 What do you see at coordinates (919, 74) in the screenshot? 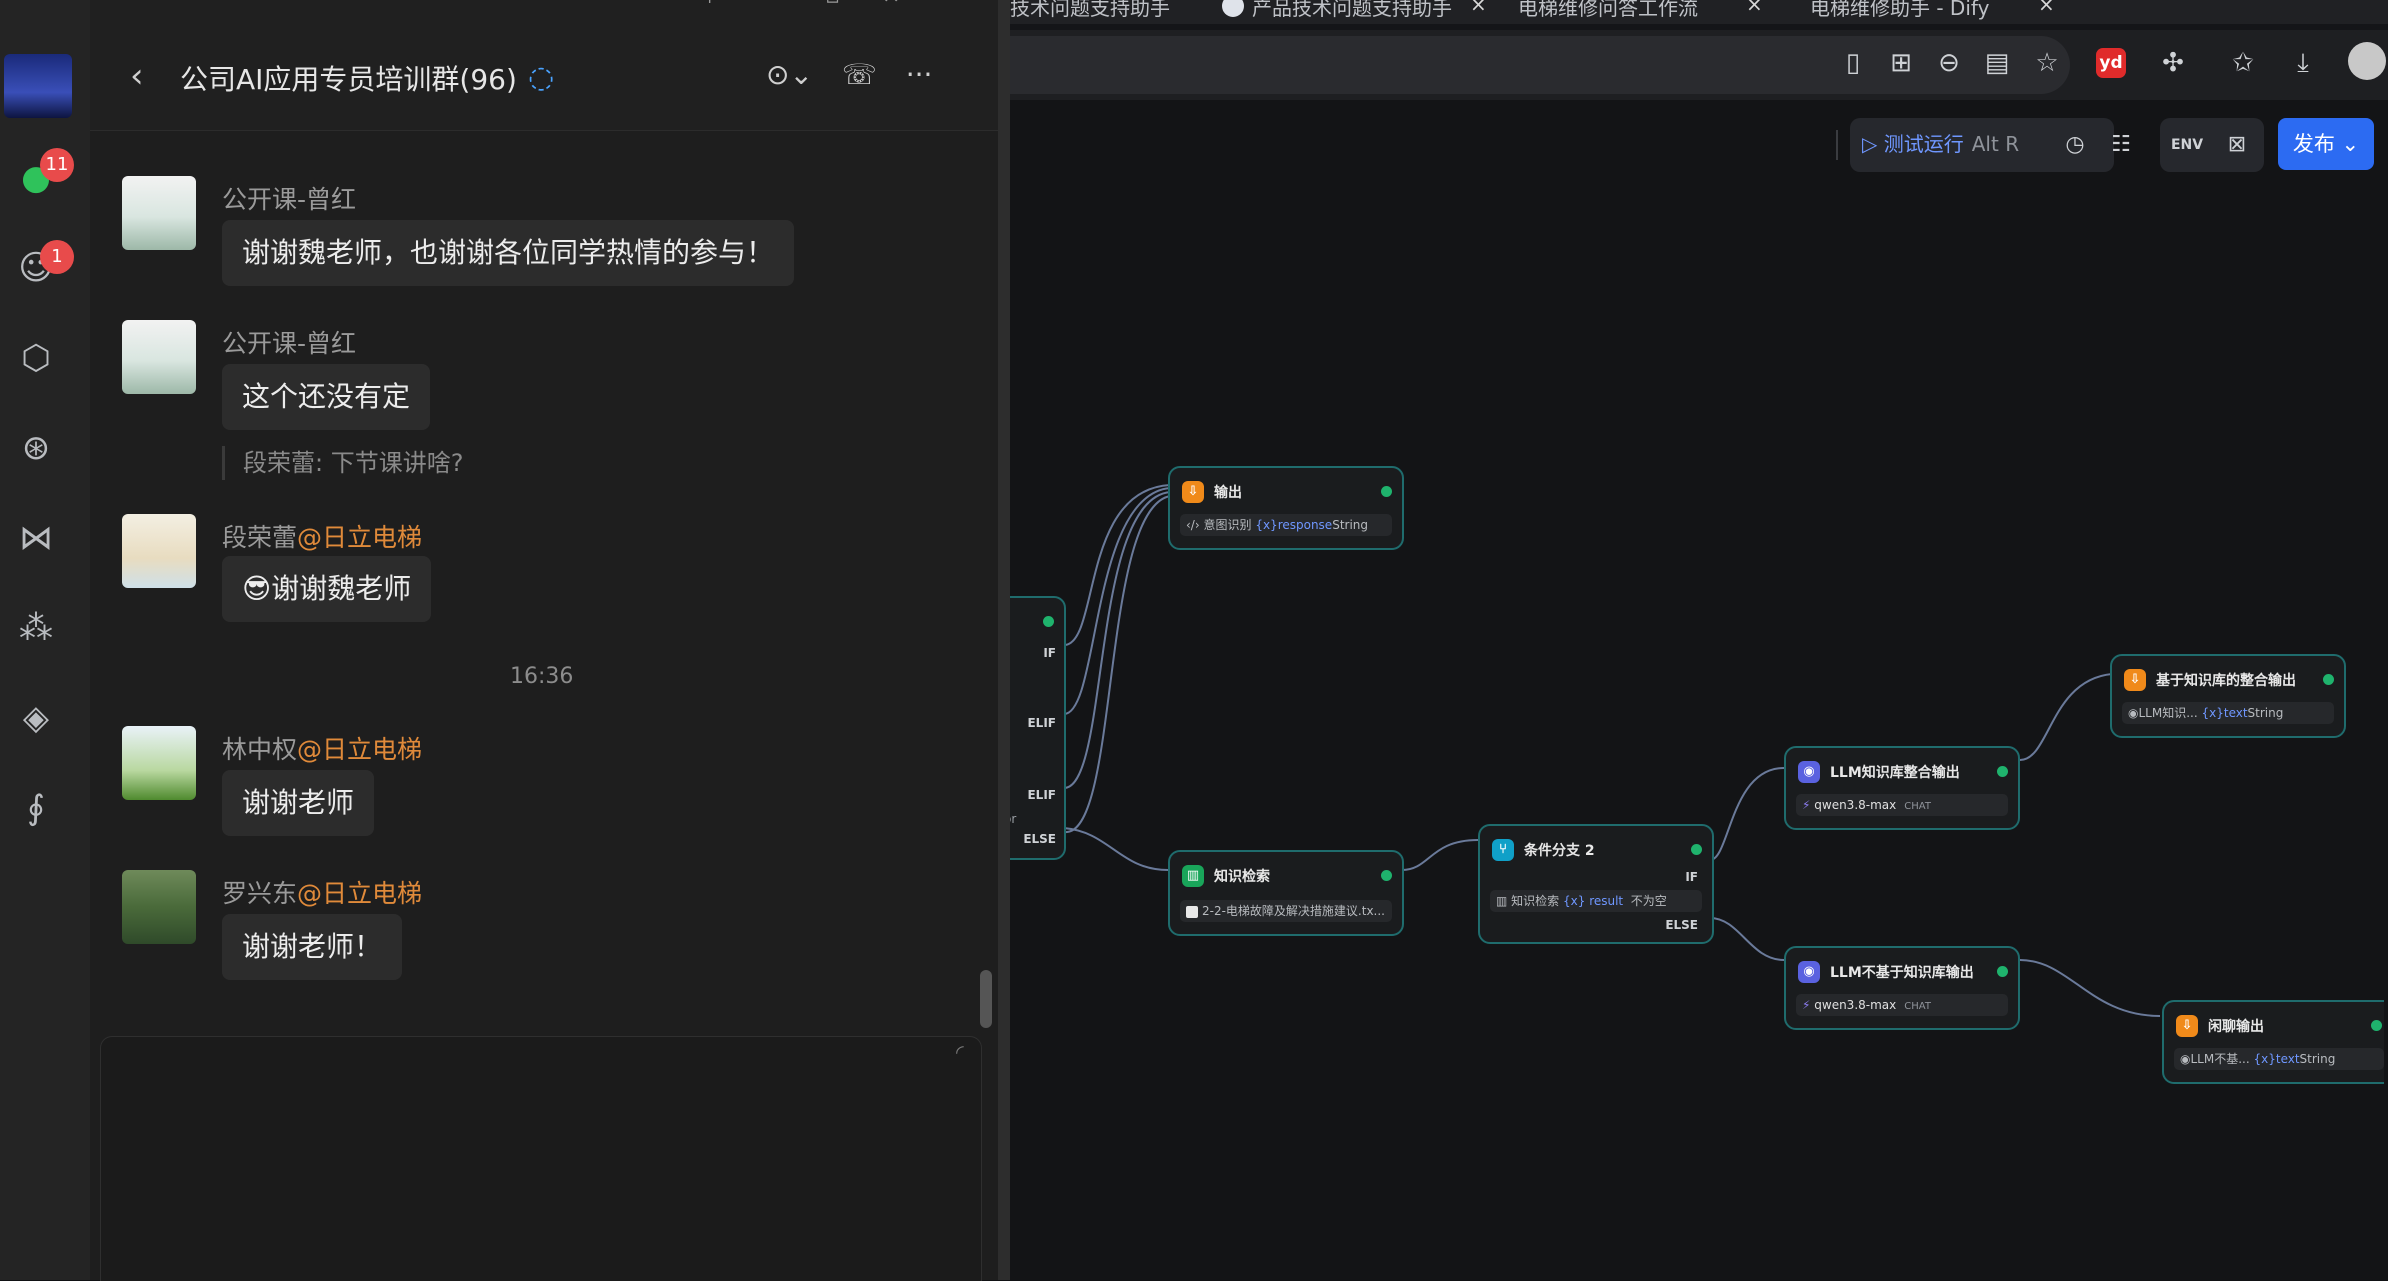
I see `more-icon: ···` at bounding box center [919, 74].